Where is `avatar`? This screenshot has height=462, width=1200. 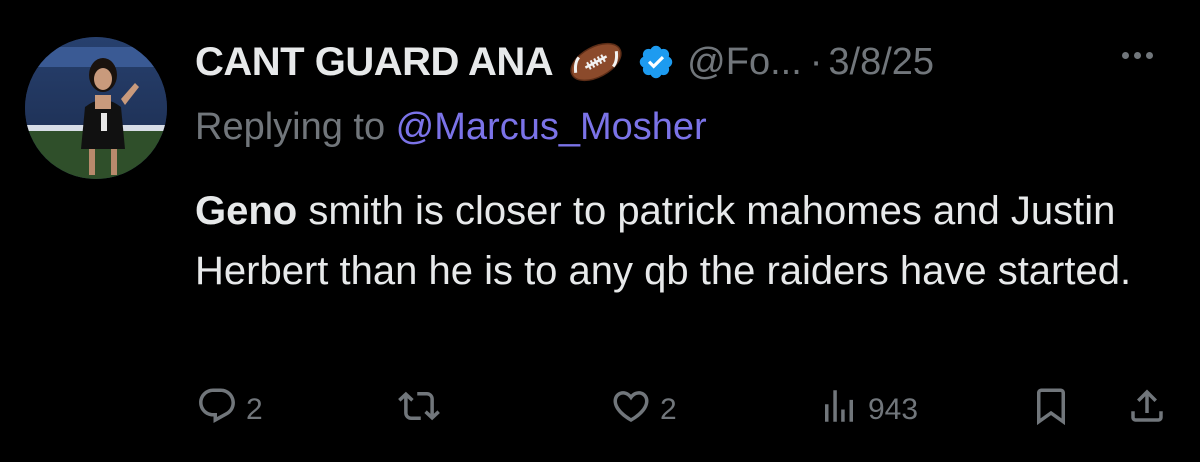 avatar is located at coordinates (96, 108).